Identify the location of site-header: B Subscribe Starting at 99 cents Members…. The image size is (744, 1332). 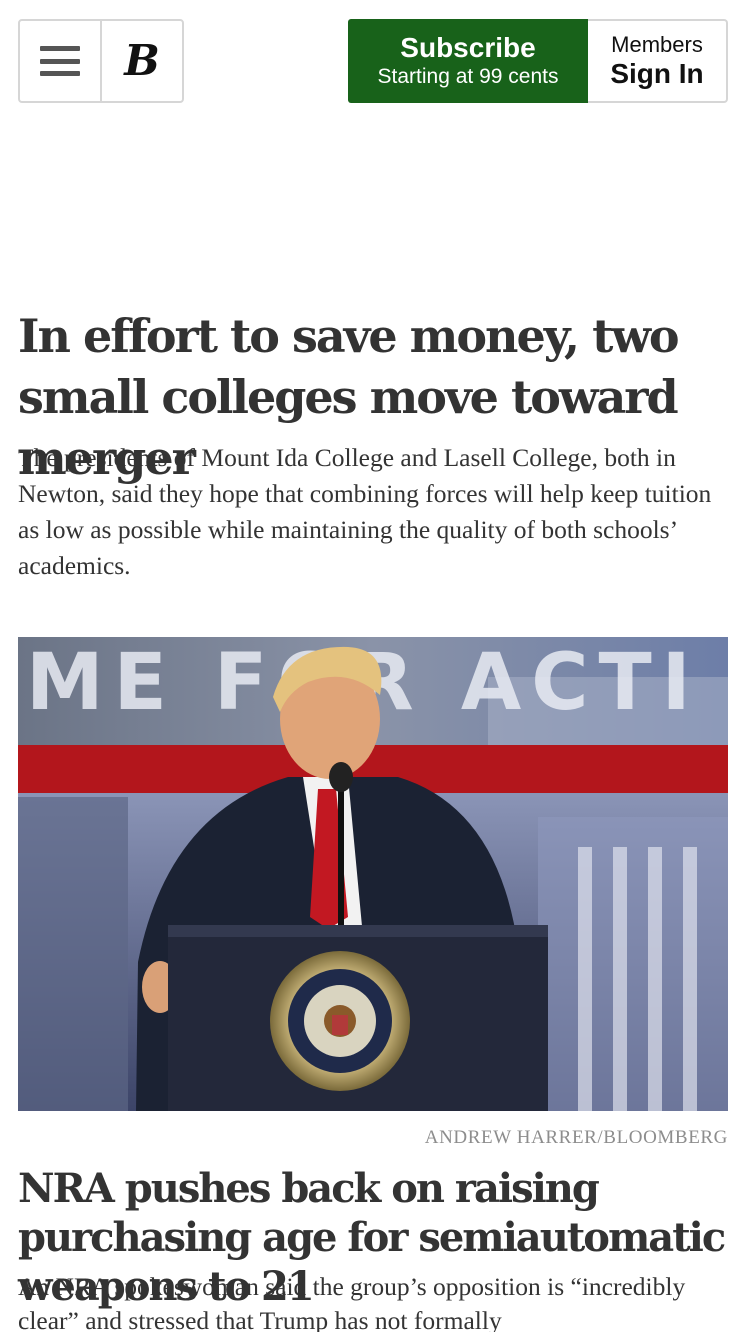
(373, 61).